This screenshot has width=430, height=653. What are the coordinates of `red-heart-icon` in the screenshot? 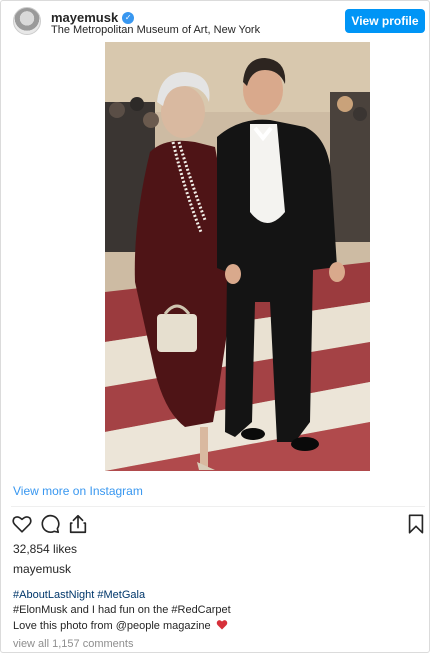 It's located at (221, 625).